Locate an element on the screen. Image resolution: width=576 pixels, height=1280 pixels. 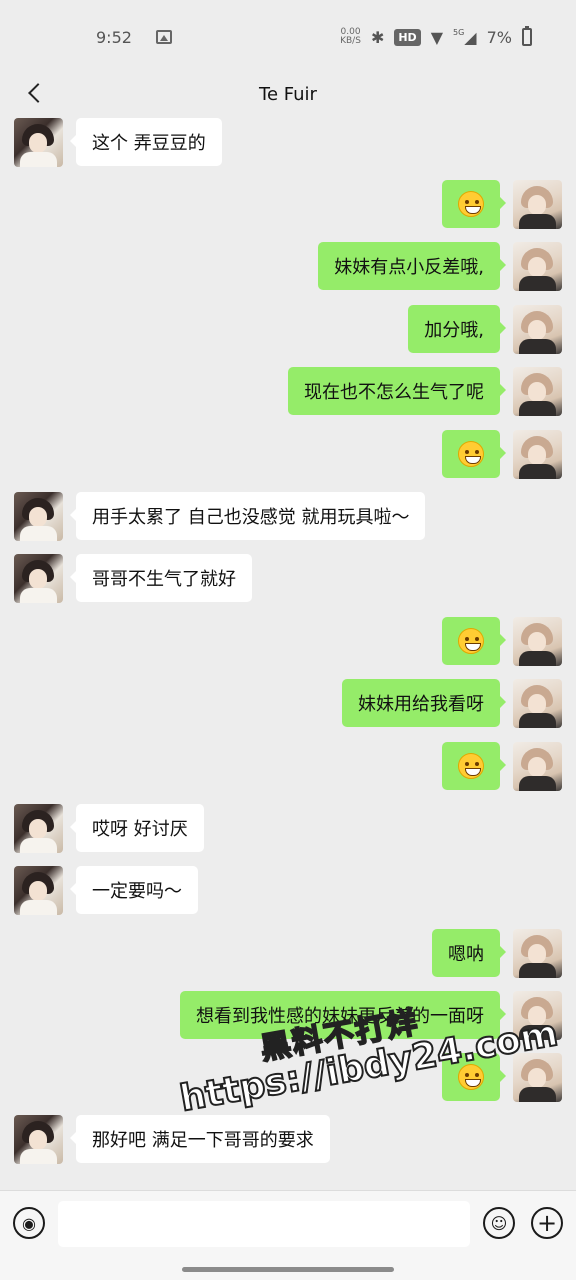
message-row: 现在也不怎么生气了呢 is located at coordinates (288, 392).